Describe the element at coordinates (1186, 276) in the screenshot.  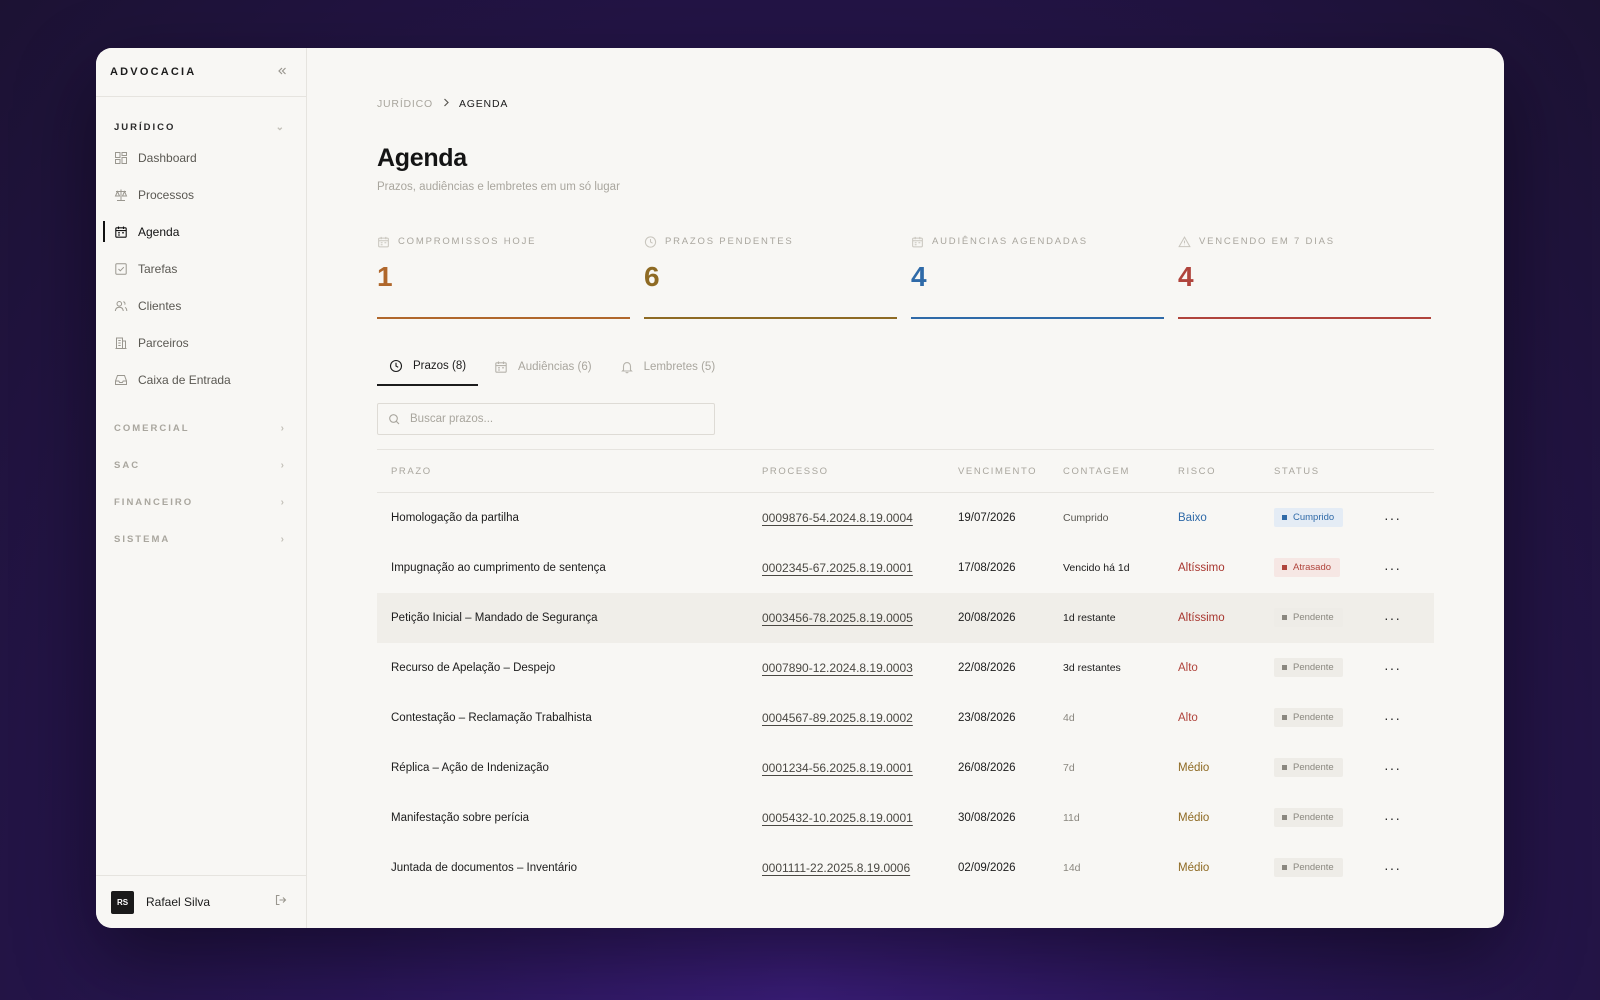
I see `stat-value: 4` at that location.